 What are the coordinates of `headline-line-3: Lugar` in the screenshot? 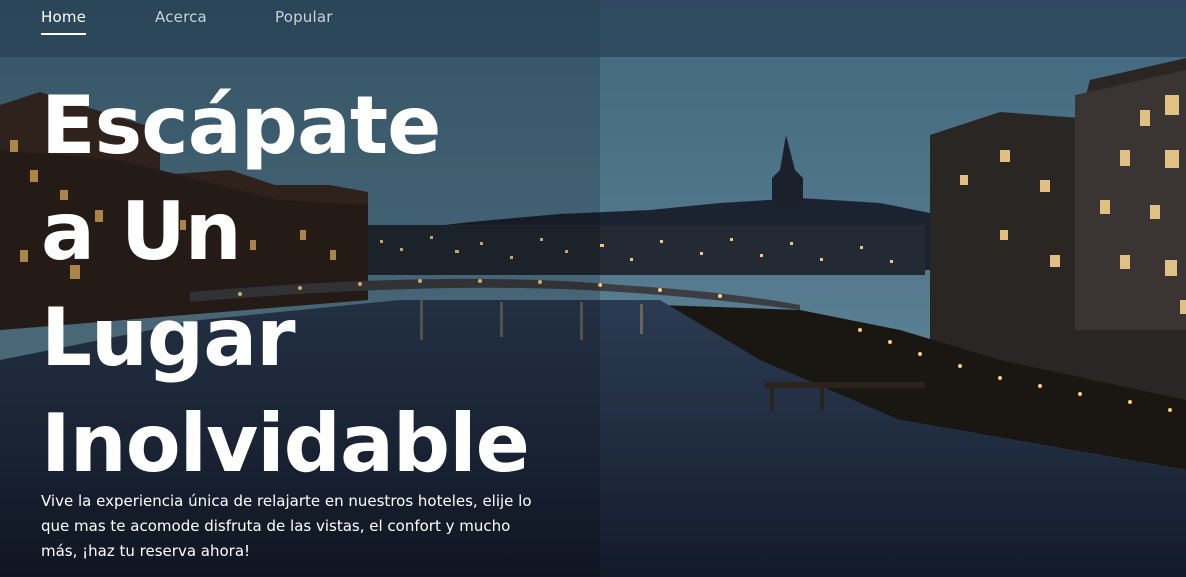 It's located at (168, 337).